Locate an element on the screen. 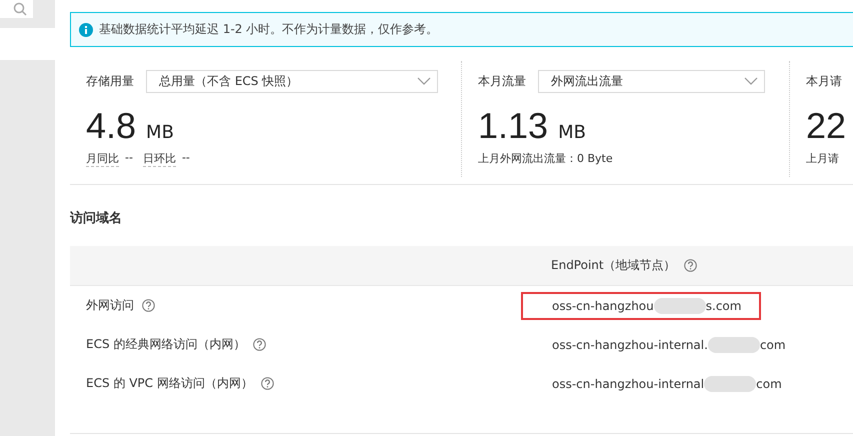 This screenshot has height=436, width=853. metric-select: 外网流出流量 is located at coordinates (651, 81).